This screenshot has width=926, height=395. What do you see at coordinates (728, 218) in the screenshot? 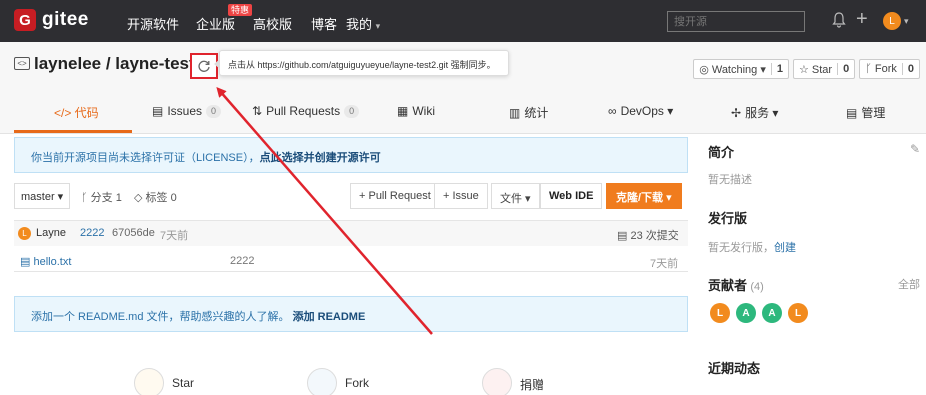
I see `release-title: 发行版` at bounding box center [728, 218].